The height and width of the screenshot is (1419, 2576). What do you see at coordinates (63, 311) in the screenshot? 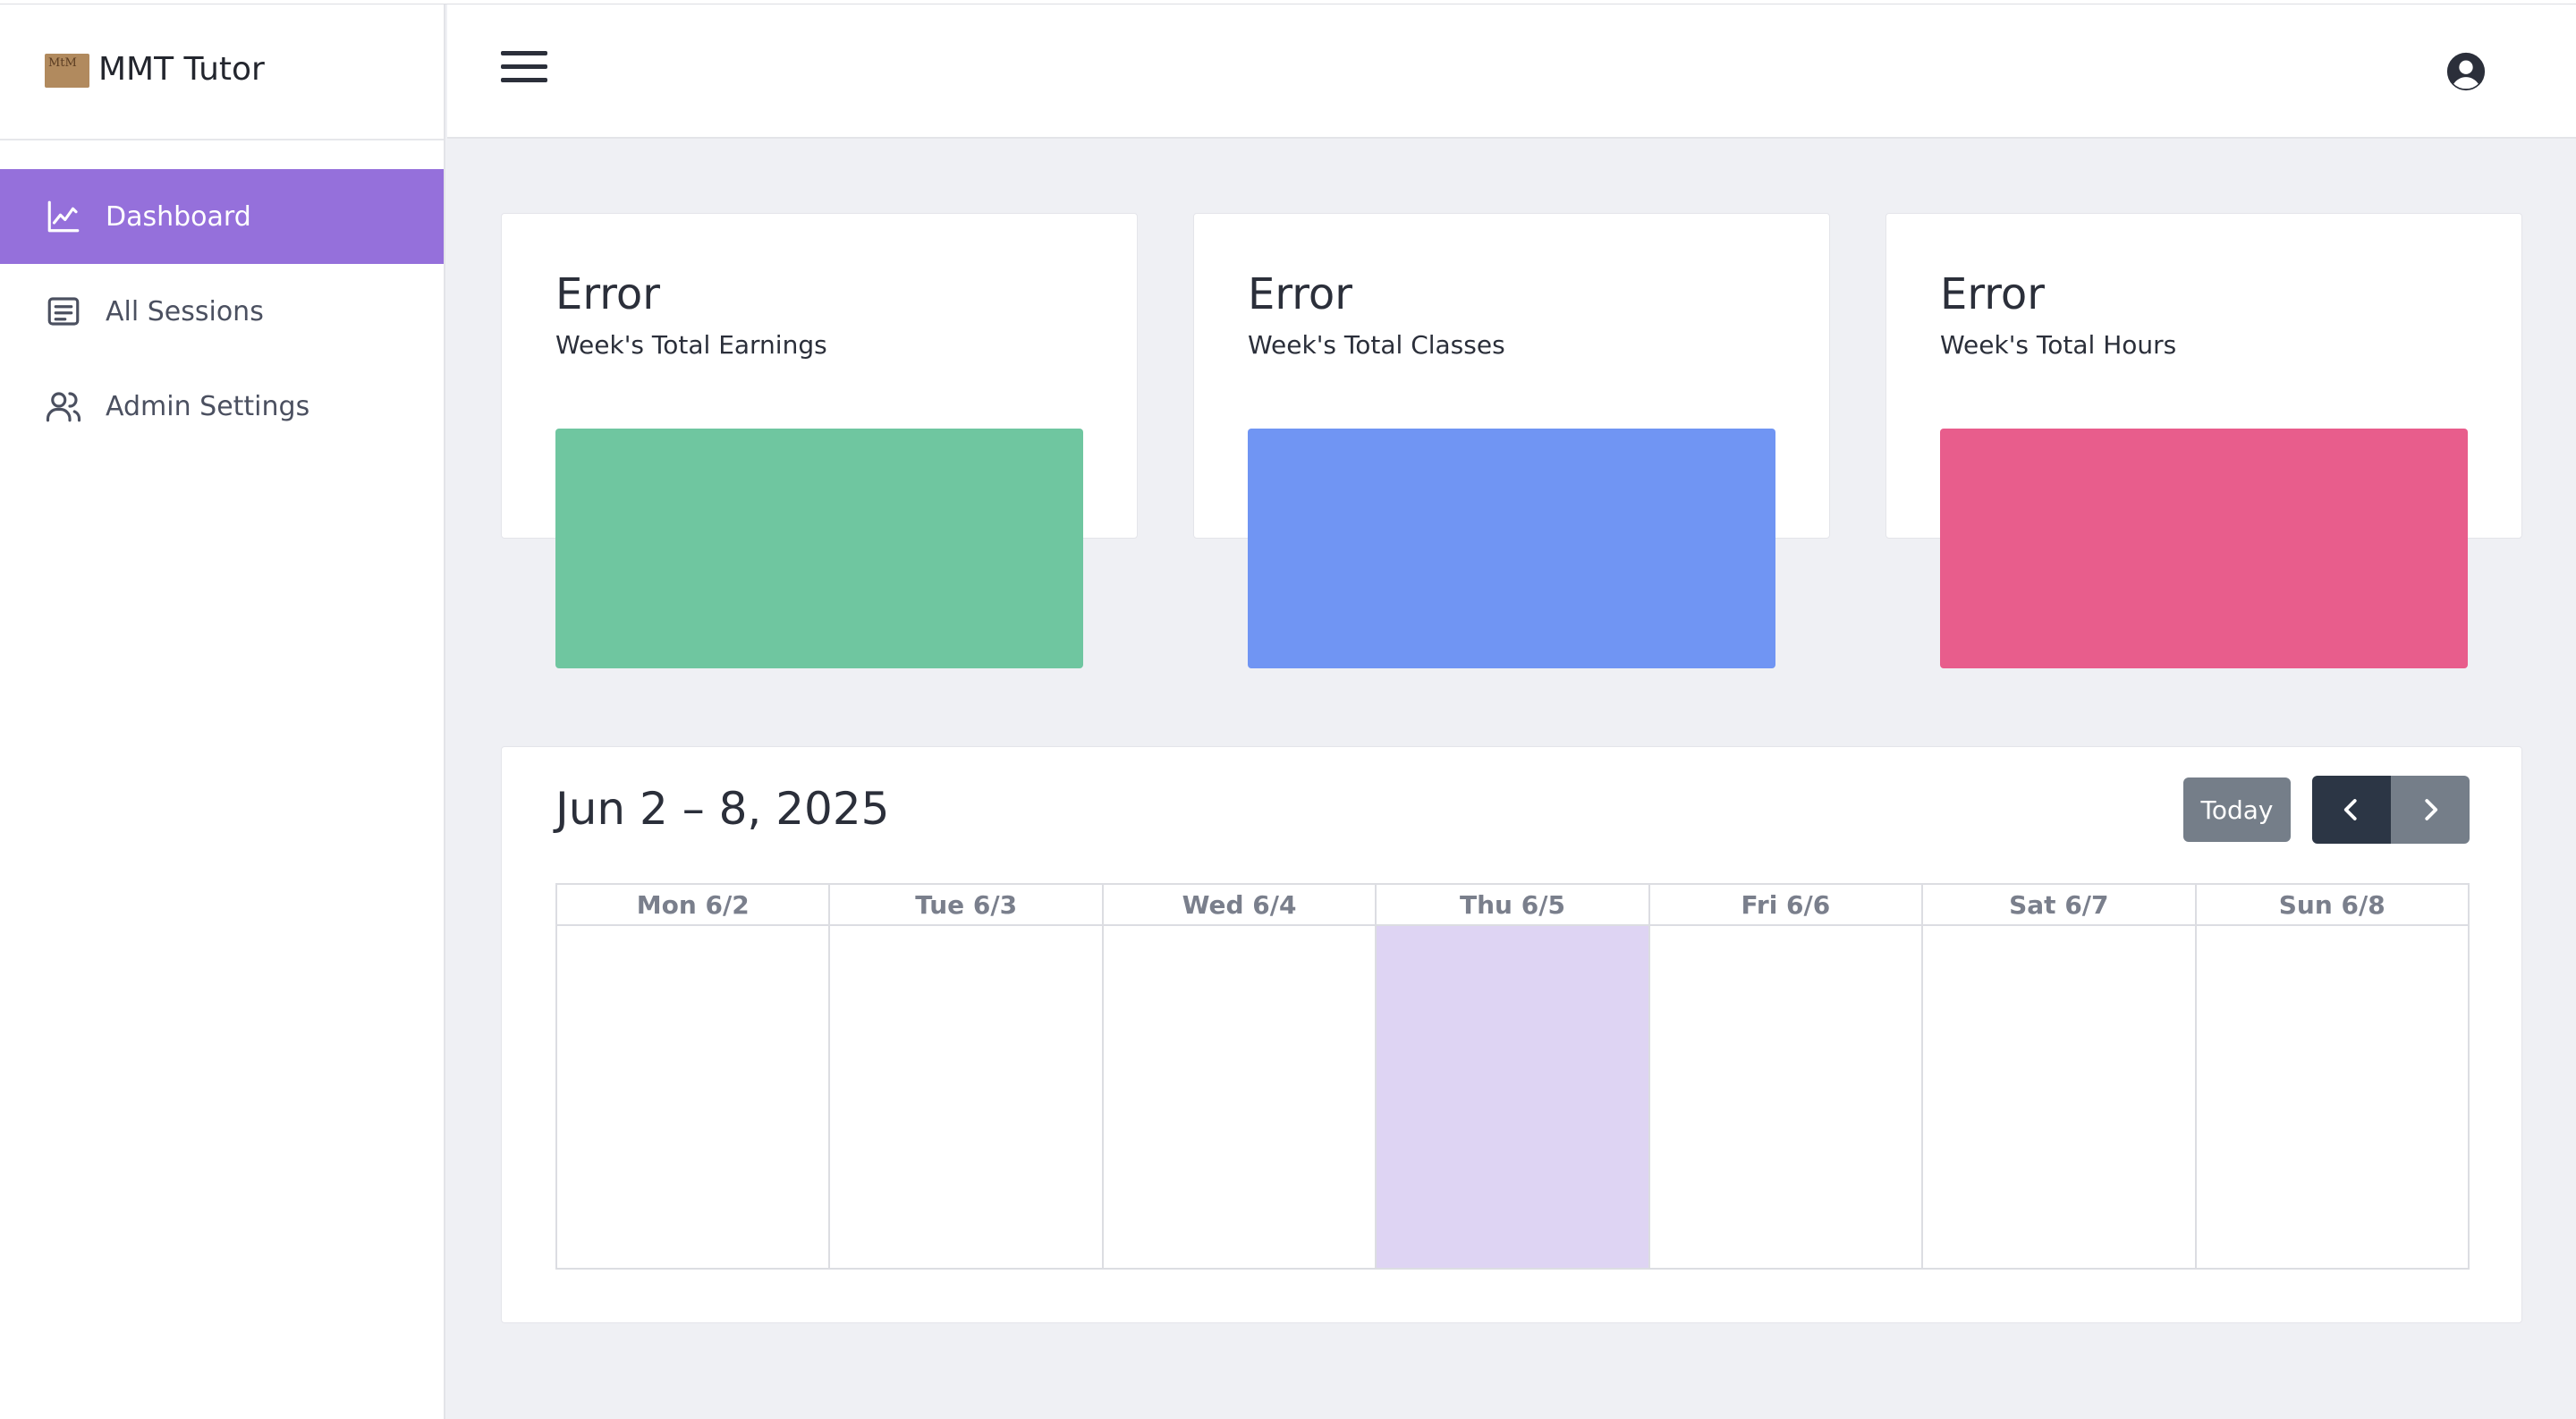
I see `list-icon` at bounding box center [63, 311].